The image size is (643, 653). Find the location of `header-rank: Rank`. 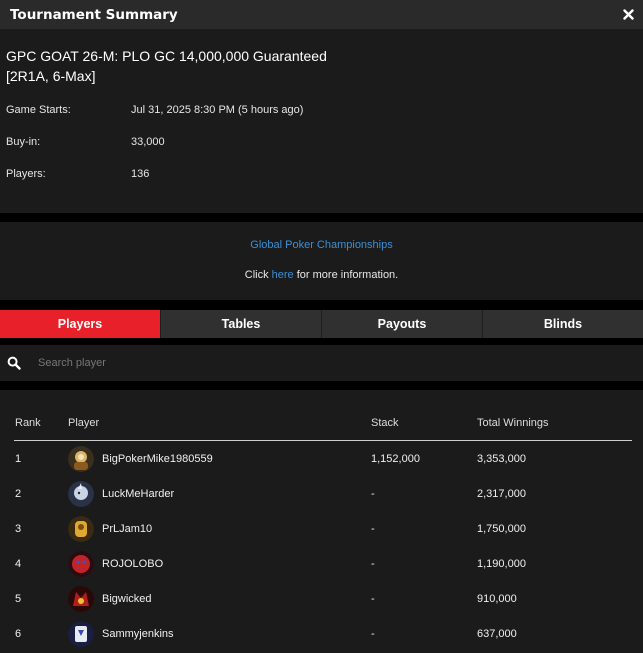

header-rank: Rank is located at coordinates (28, 423).